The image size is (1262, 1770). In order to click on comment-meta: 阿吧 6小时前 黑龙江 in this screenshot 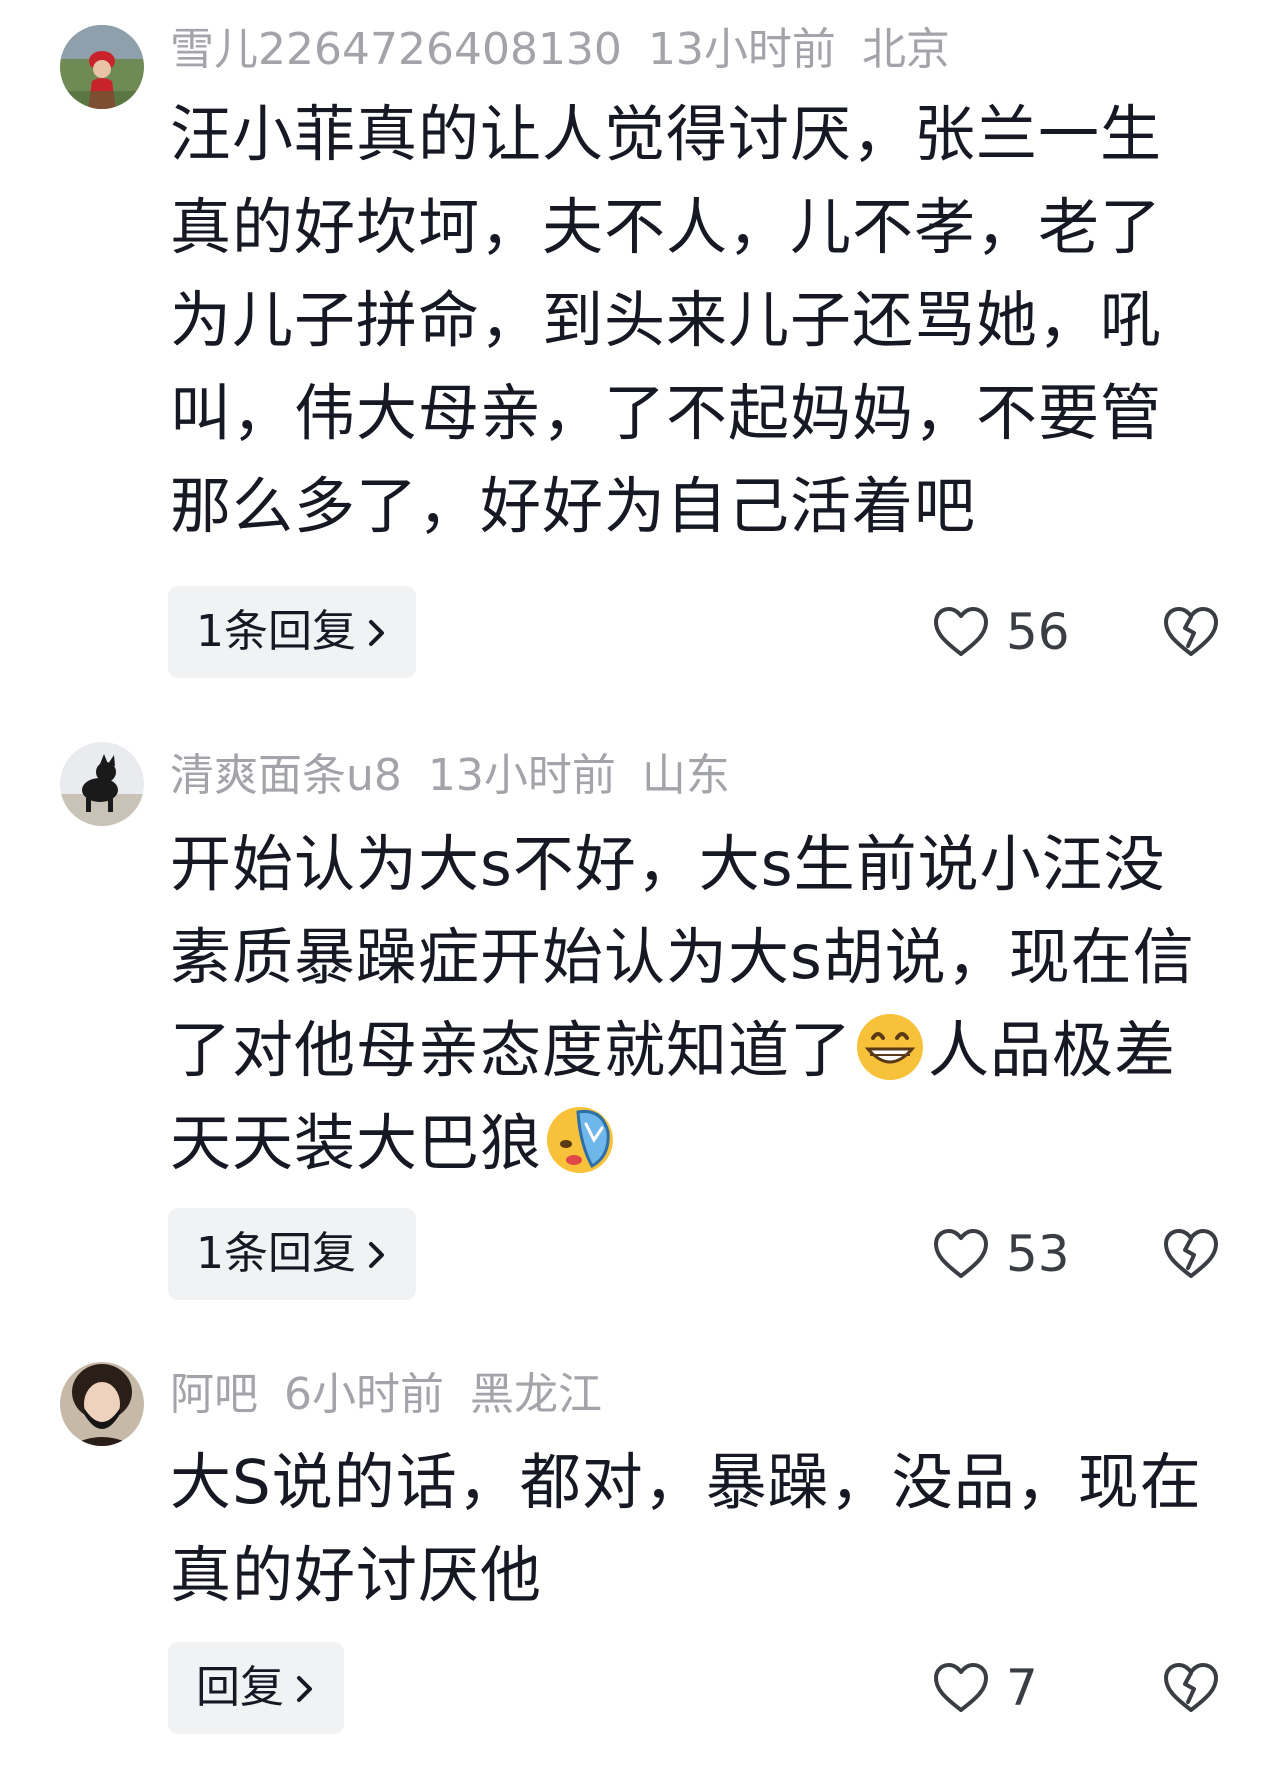, I will do `click(399, 1395)`.